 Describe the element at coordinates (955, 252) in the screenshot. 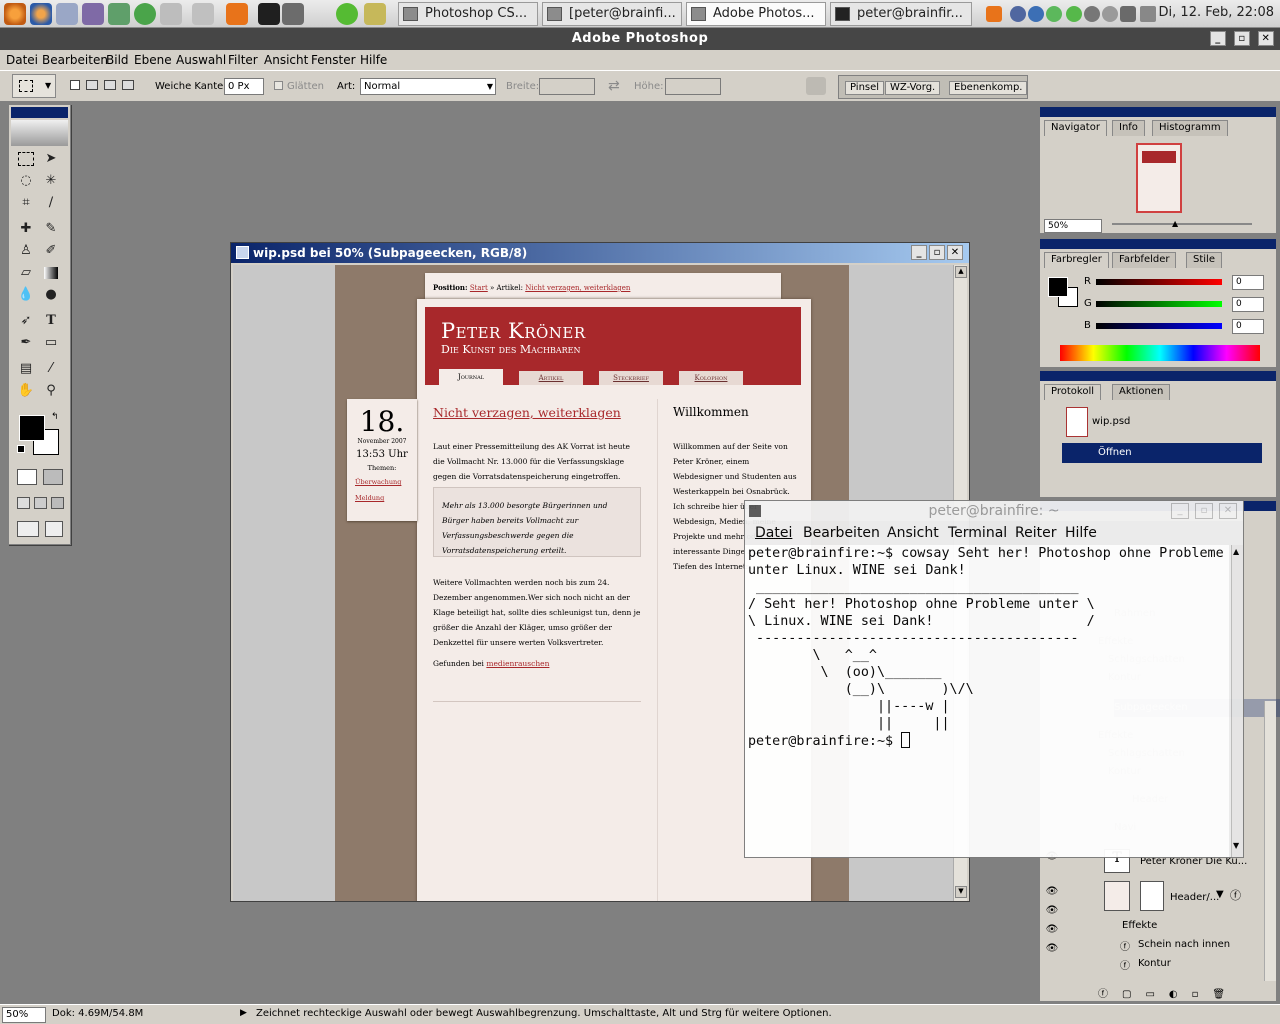

I see `doc-close-button: ✕` at that location.